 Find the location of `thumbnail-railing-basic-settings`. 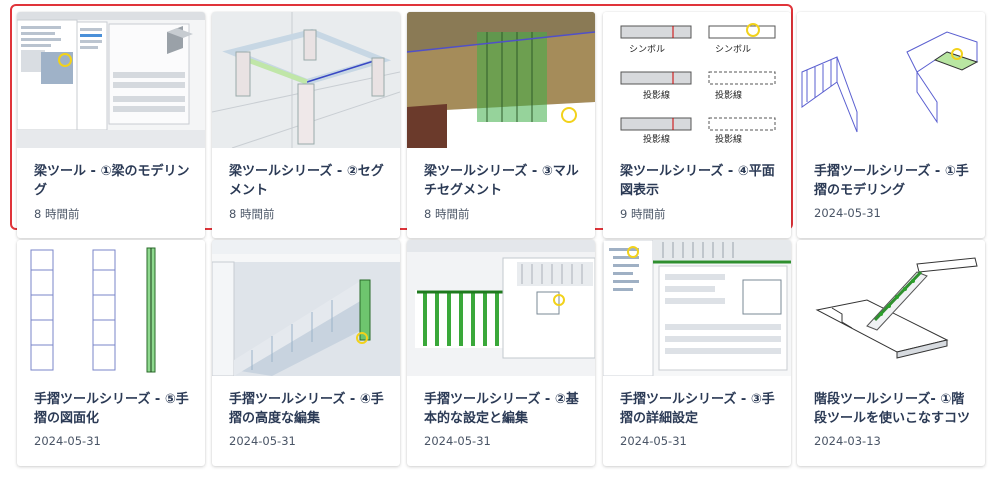

thumbnail-railing-basic-settings is located at coordinates (501, 308).